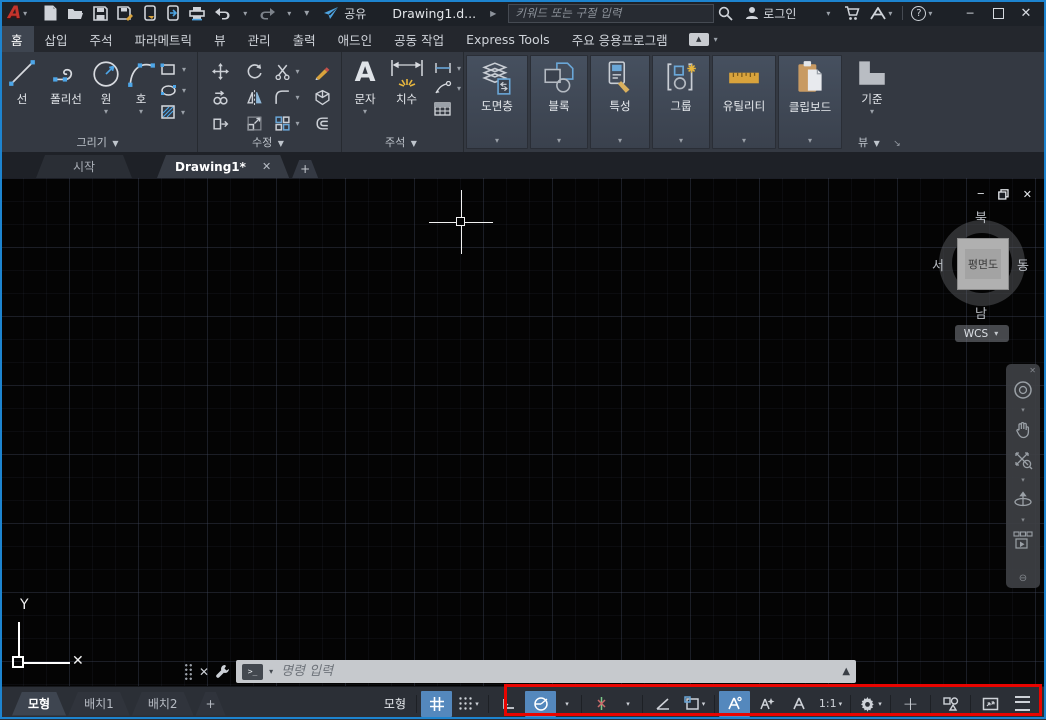 The width and height of the screenshot is (1046, 720). I want to click on autodesk-caret-icon: ▾, so click(890, 13).